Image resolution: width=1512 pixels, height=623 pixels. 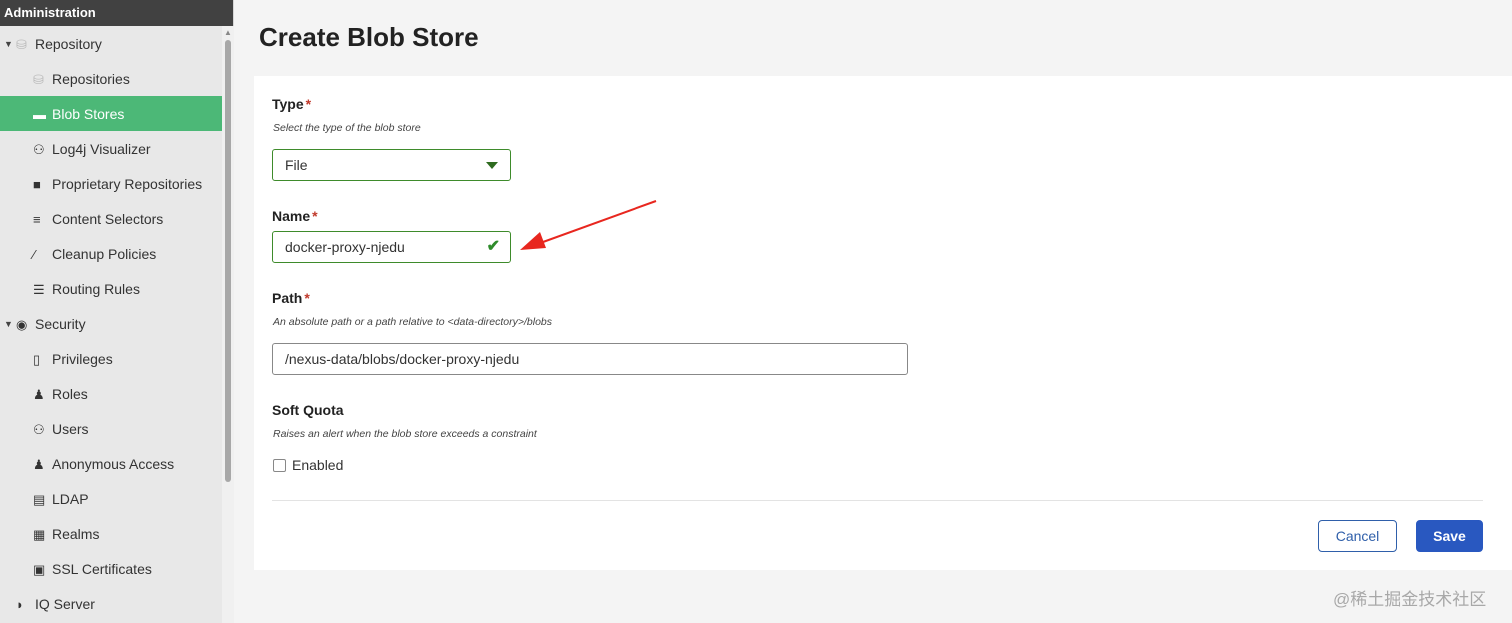 I want to click on sidebar-item-roles: ♟ Roles, so click(x=111, y=393).